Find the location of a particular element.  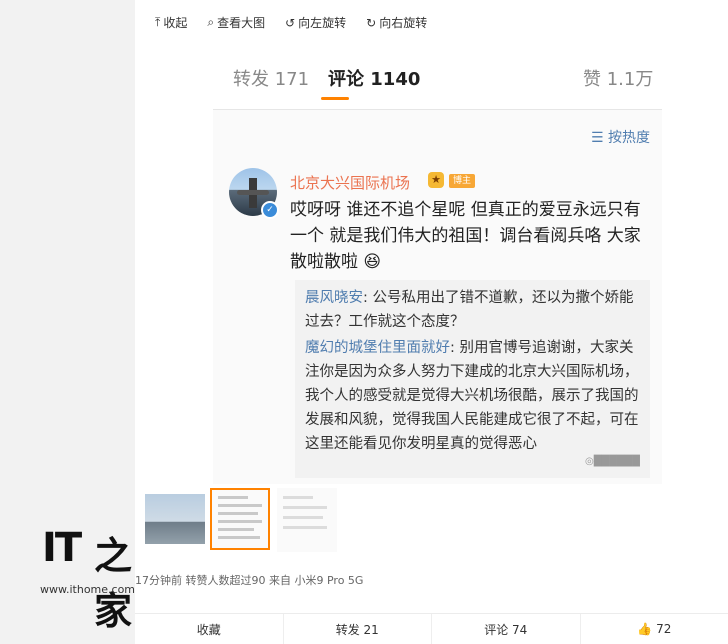

collapse-button: ⤒ 收起 is located at coordinates (171, 22).